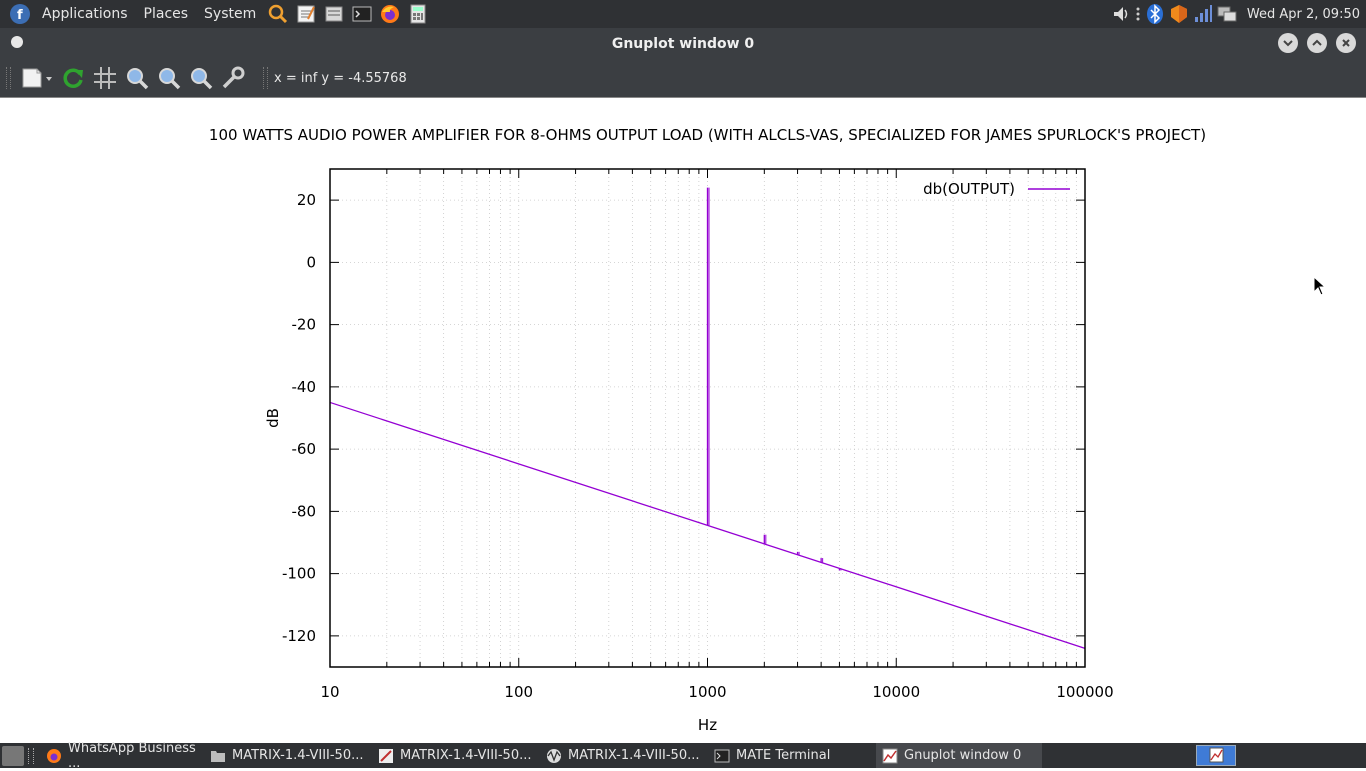  I want to click on x-tick-label: 1000, so click(707, 692).